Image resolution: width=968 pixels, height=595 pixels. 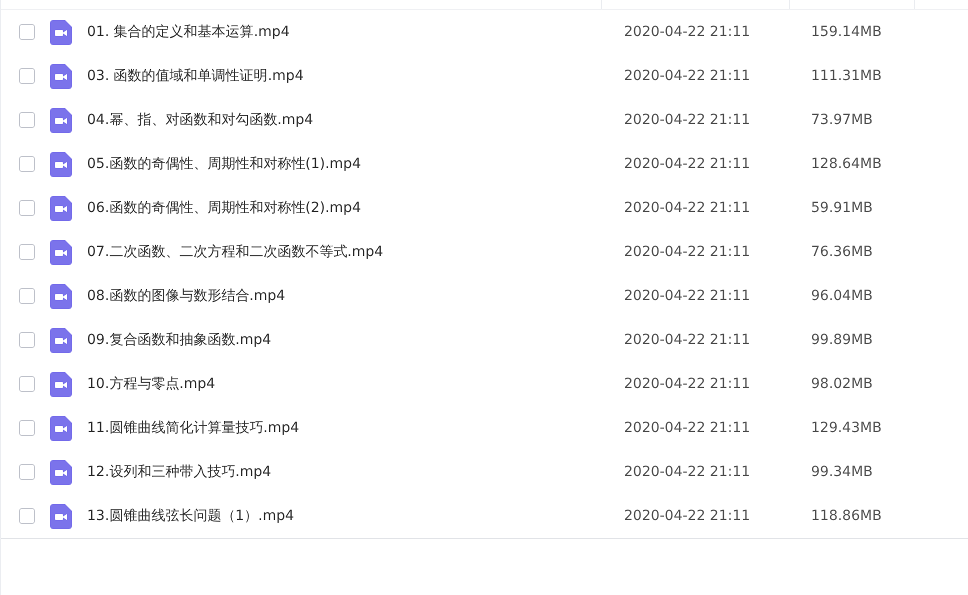 What do you see at coordinates (846, 516) in the screenshot?
I see `file-size: 118.86MB` at bounding box center [846, 516].